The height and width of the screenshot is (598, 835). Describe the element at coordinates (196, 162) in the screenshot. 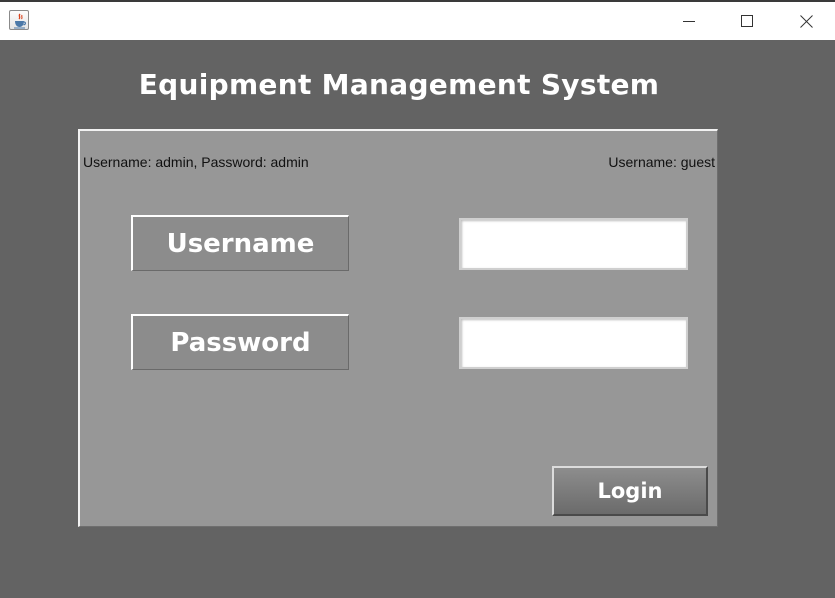

I see `admin-credentials-hint: Username: admin, Password: admin` at that location.